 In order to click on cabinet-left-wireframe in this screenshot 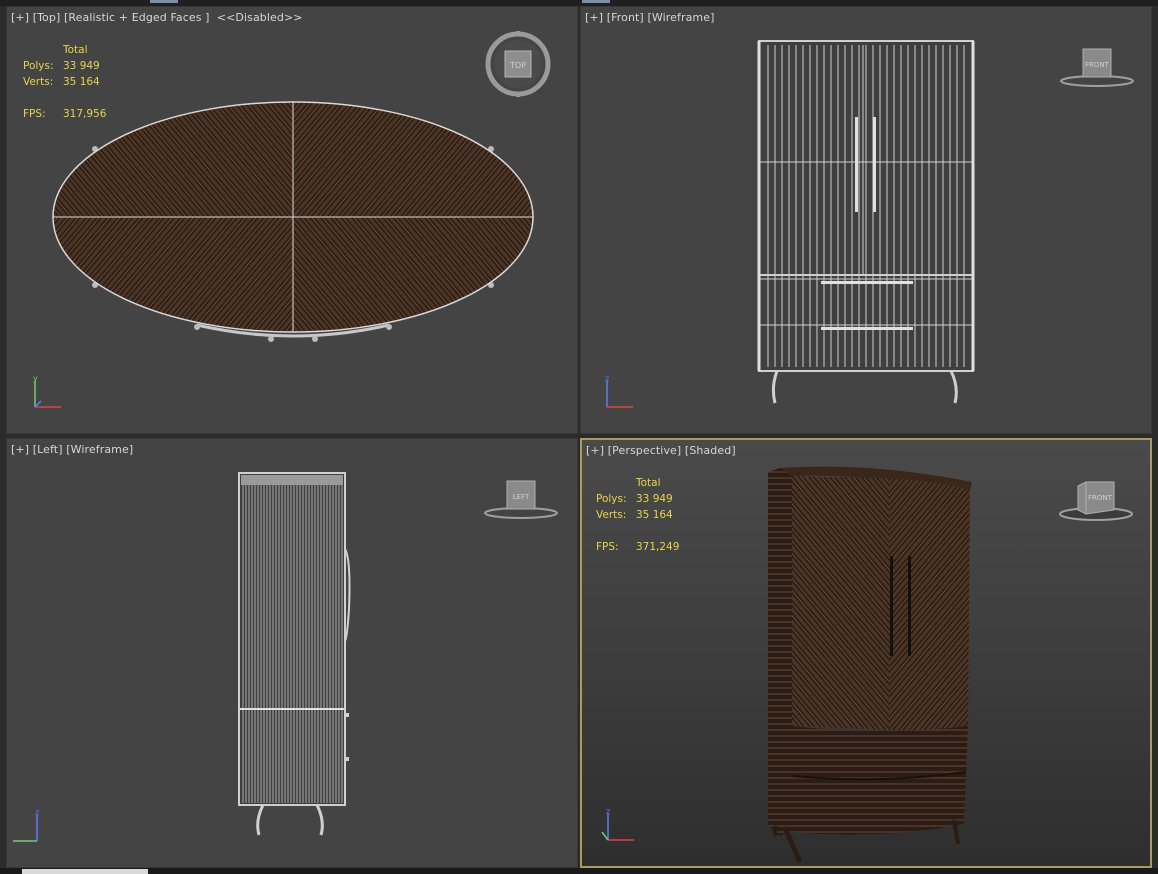, I will do `click(294, 654)`.